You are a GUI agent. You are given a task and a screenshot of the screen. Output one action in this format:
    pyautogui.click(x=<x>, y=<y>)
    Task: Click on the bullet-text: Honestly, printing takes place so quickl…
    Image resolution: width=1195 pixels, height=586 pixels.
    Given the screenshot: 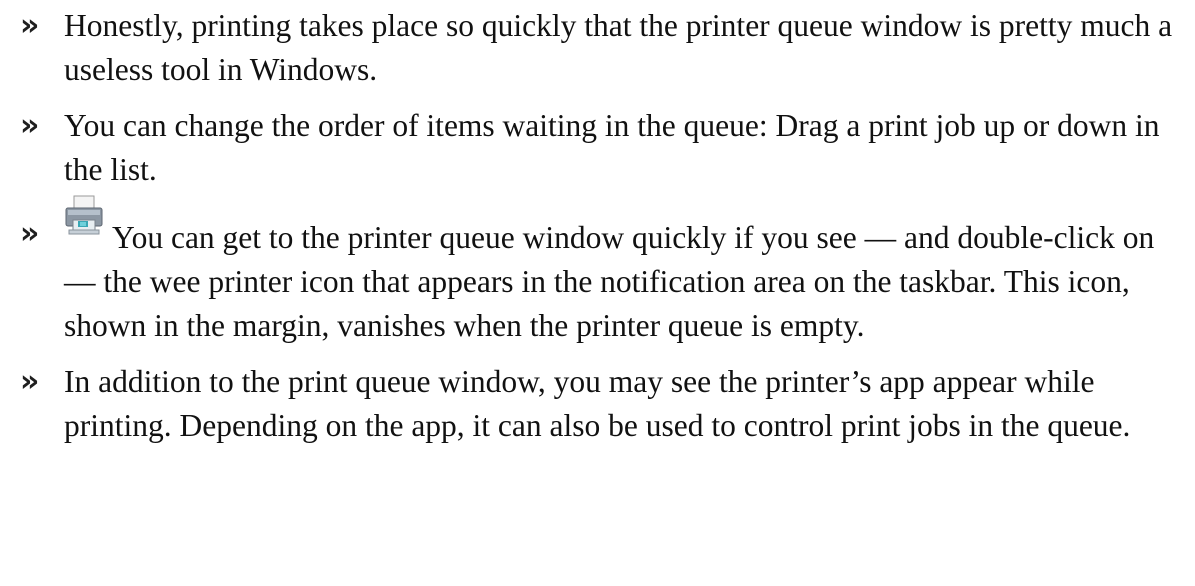 What is the action you would take?
    pyautogui.click(x=618, y=47)
    